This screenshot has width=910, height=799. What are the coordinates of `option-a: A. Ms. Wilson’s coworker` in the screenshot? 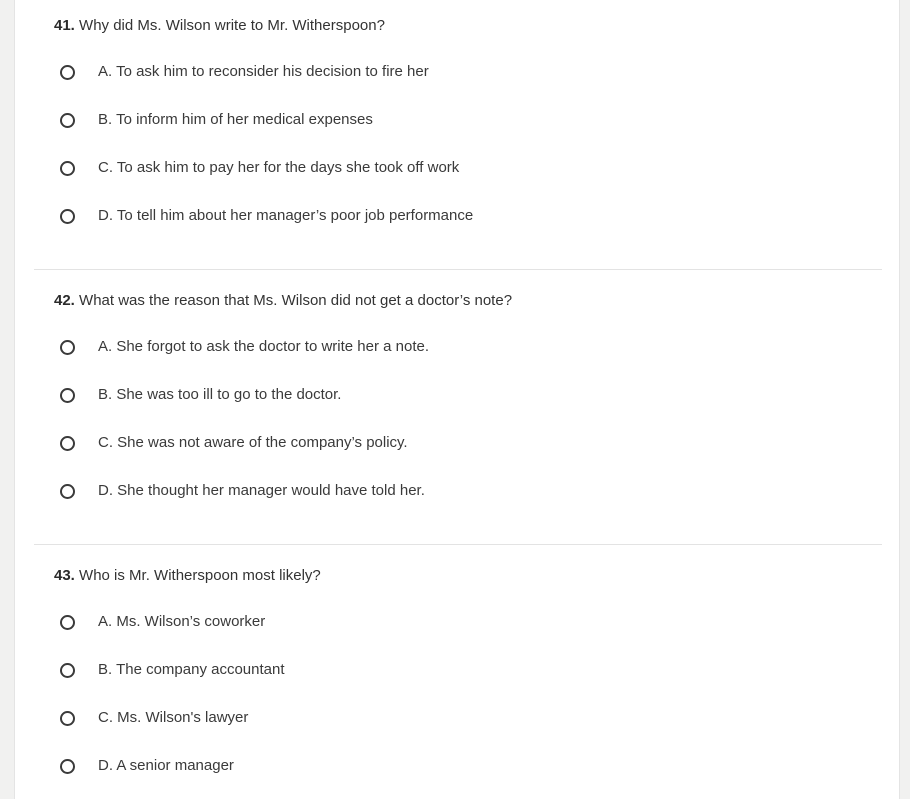 It's located at (162, 622).